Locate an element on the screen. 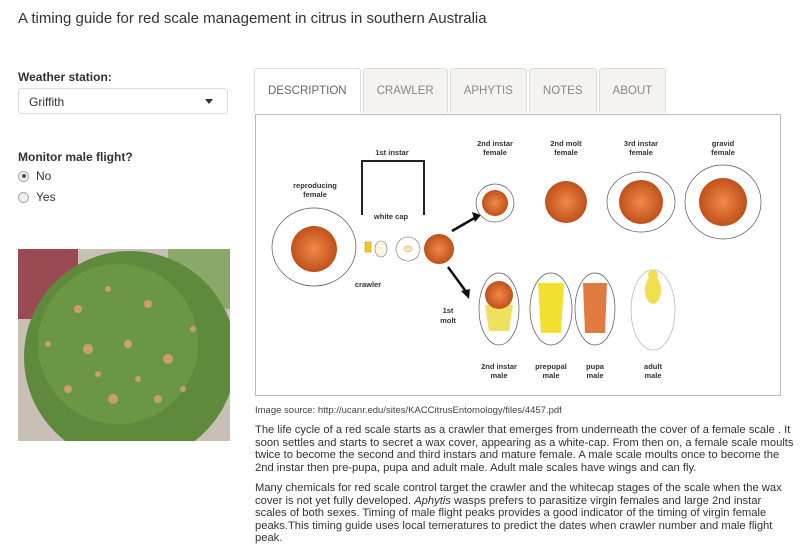 The image size is (800, 552). chevron-down-icon is located at coordinates (209, 101).